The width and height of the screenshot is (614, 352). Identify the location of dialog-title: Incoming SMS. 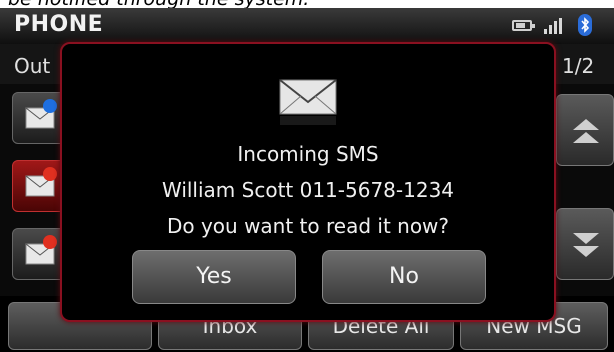
(308, 154).